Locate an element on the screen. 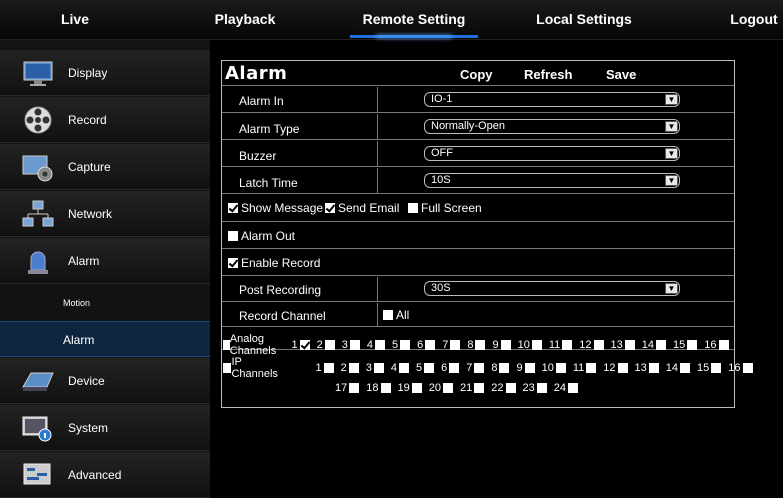 This screenshot has width=783, height=498. analog-channels-all-checkbox is located at coordinates (226, 345).